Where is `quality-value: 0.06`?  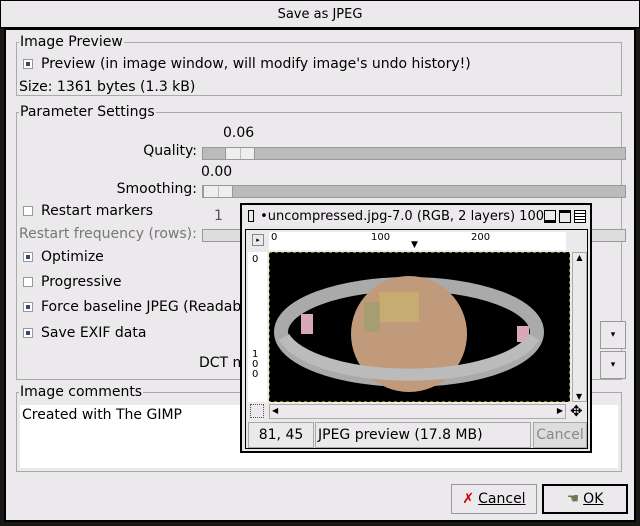
quality-value: 0.06 is located at coordinates (239, 133).